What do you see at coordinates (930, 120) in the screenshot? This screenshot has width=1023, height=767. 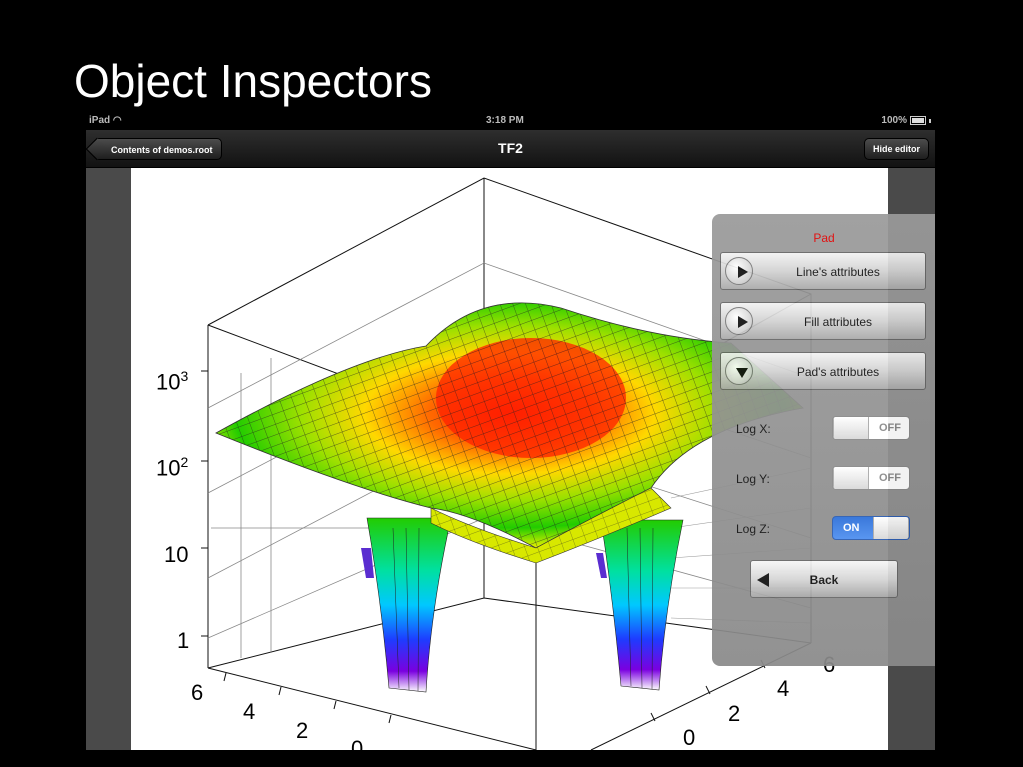 I see `battery-tip` at bounding box center [930, 120].